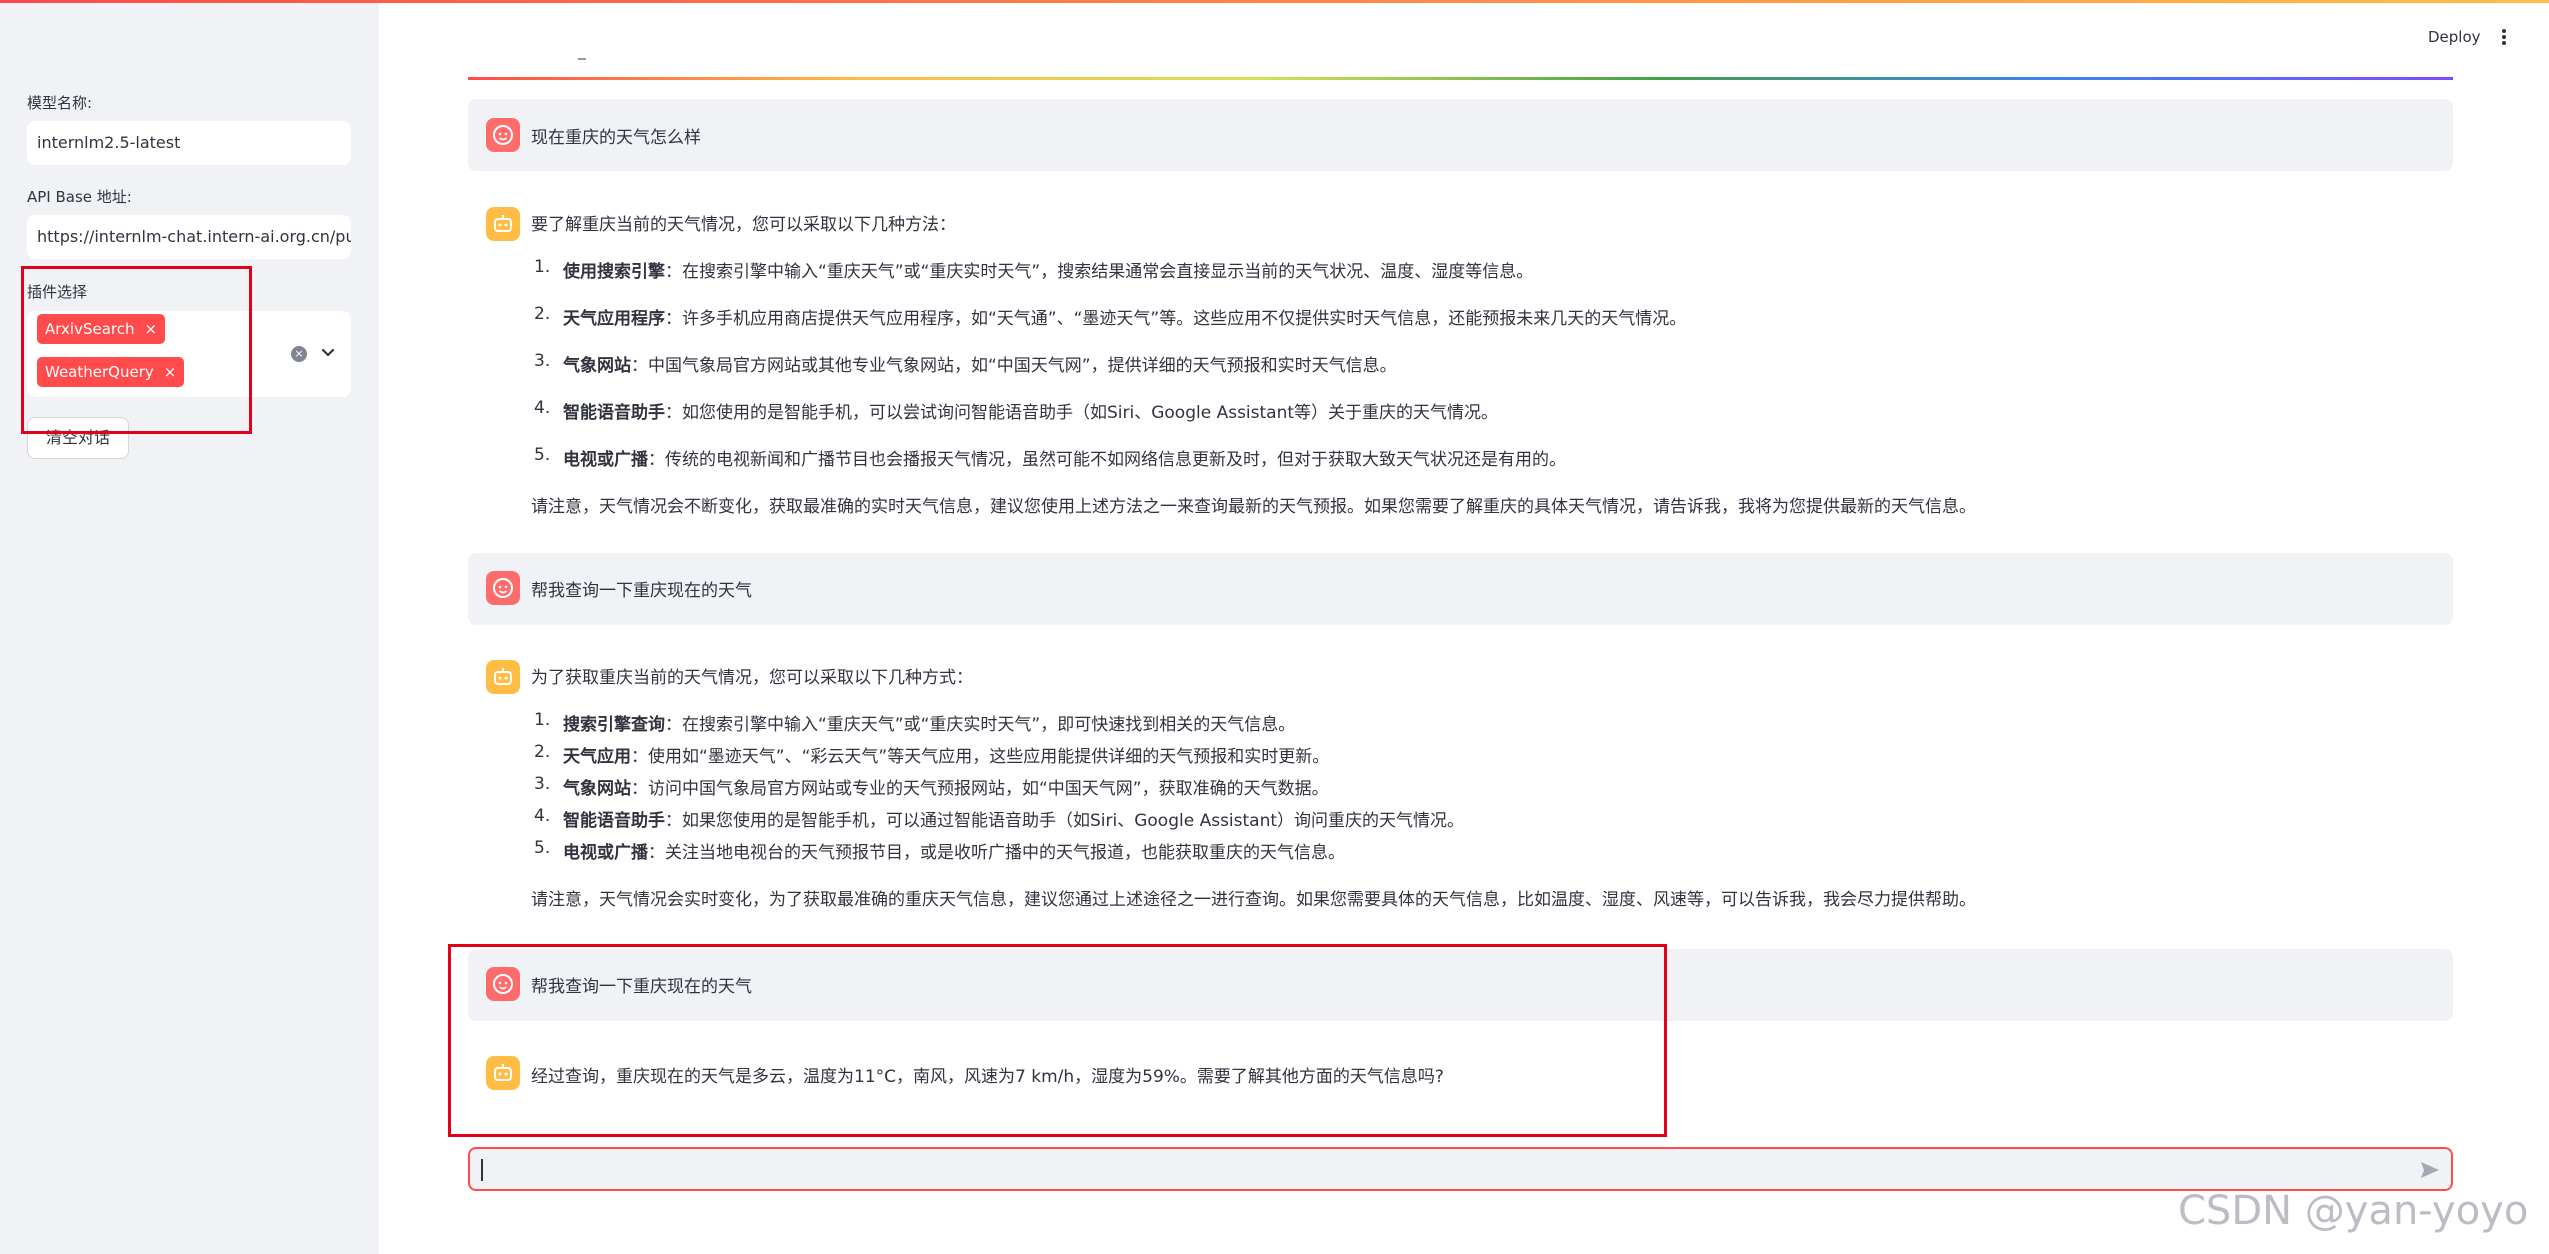  Describe the element at coordinates (980, 725) in the screenshot. I see `list-item-body: ：在搜索引擎中输入“重庆天气”或“重庆实时天气”，即可快速找到相关的天气信息。` at that location.